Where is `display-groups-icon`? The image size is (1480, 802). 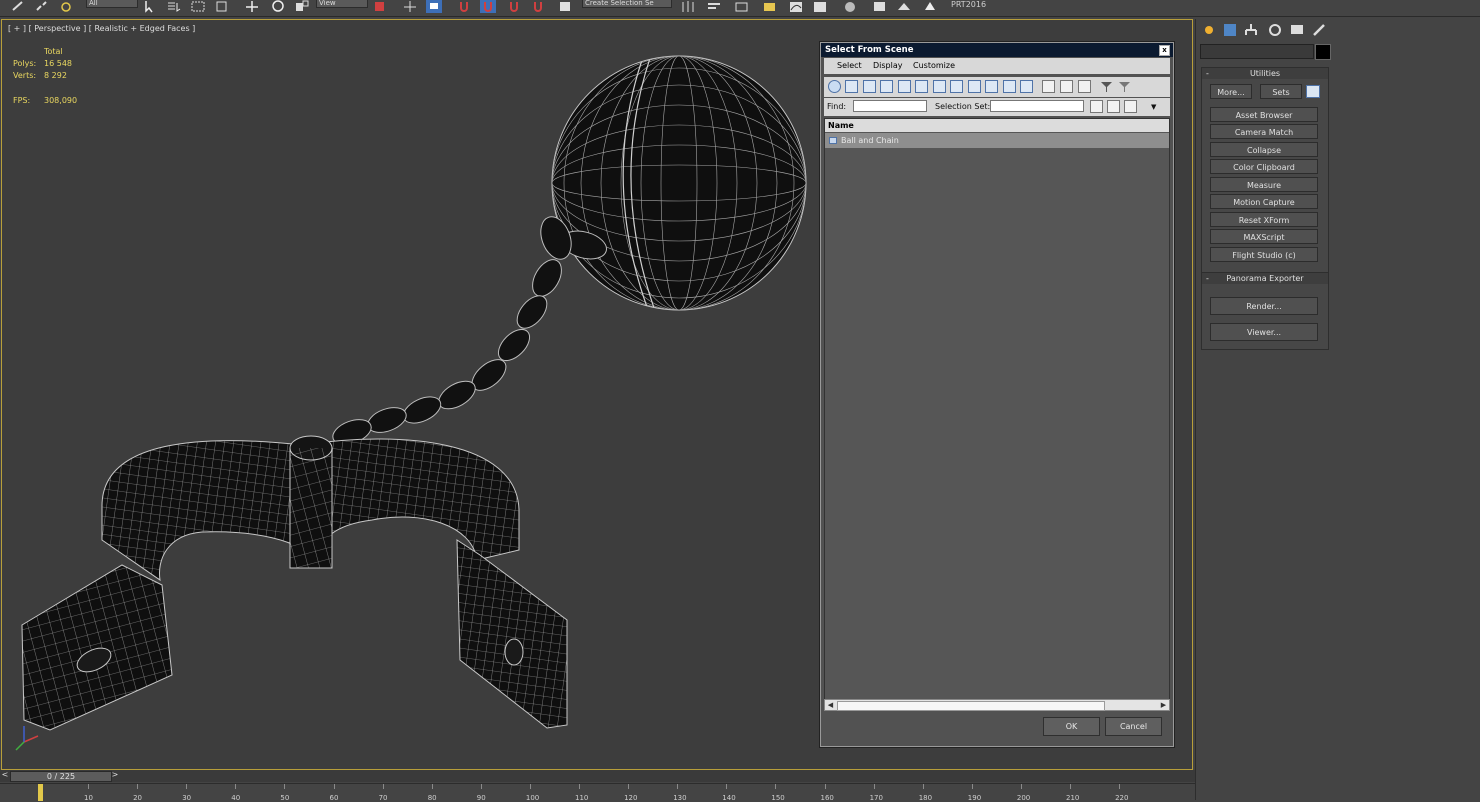
display-groups-icon is located at coordinates (939, 86).